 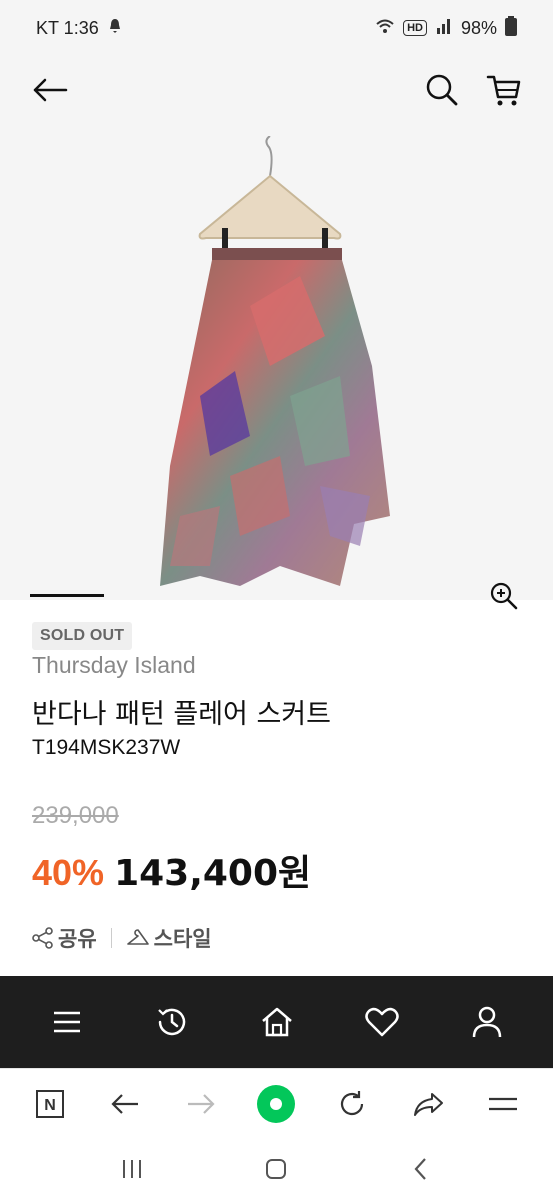 I want to click on zoom-in-icon, so click(x=504, y=596).